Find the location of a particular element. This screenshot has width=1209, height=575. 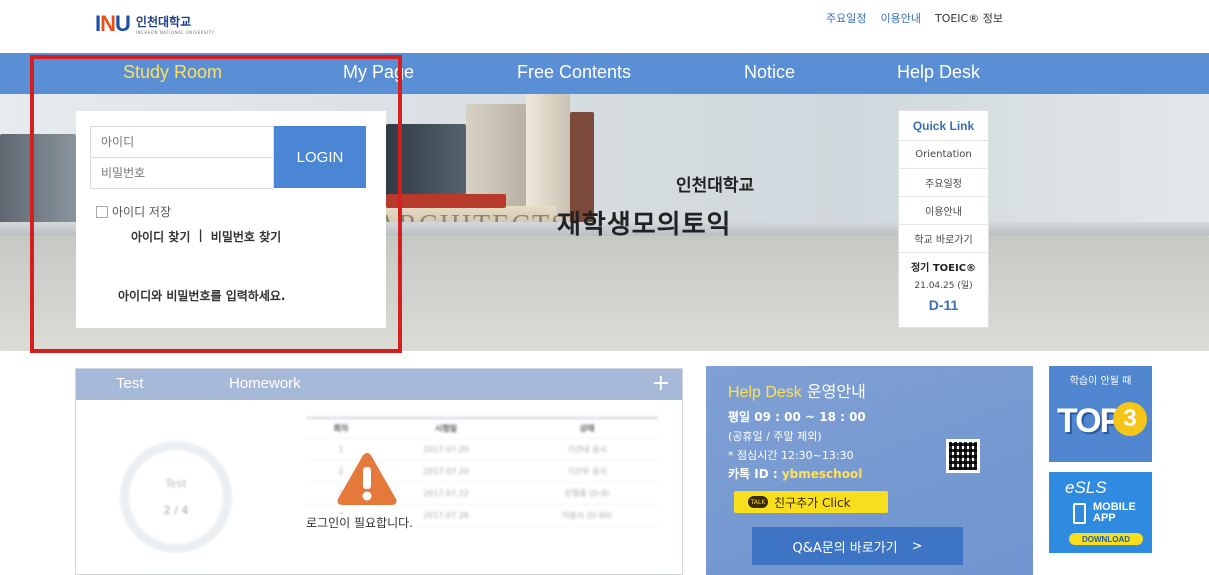

logo-korean-name: 인천대학교 is located at coordinates (163, 22).